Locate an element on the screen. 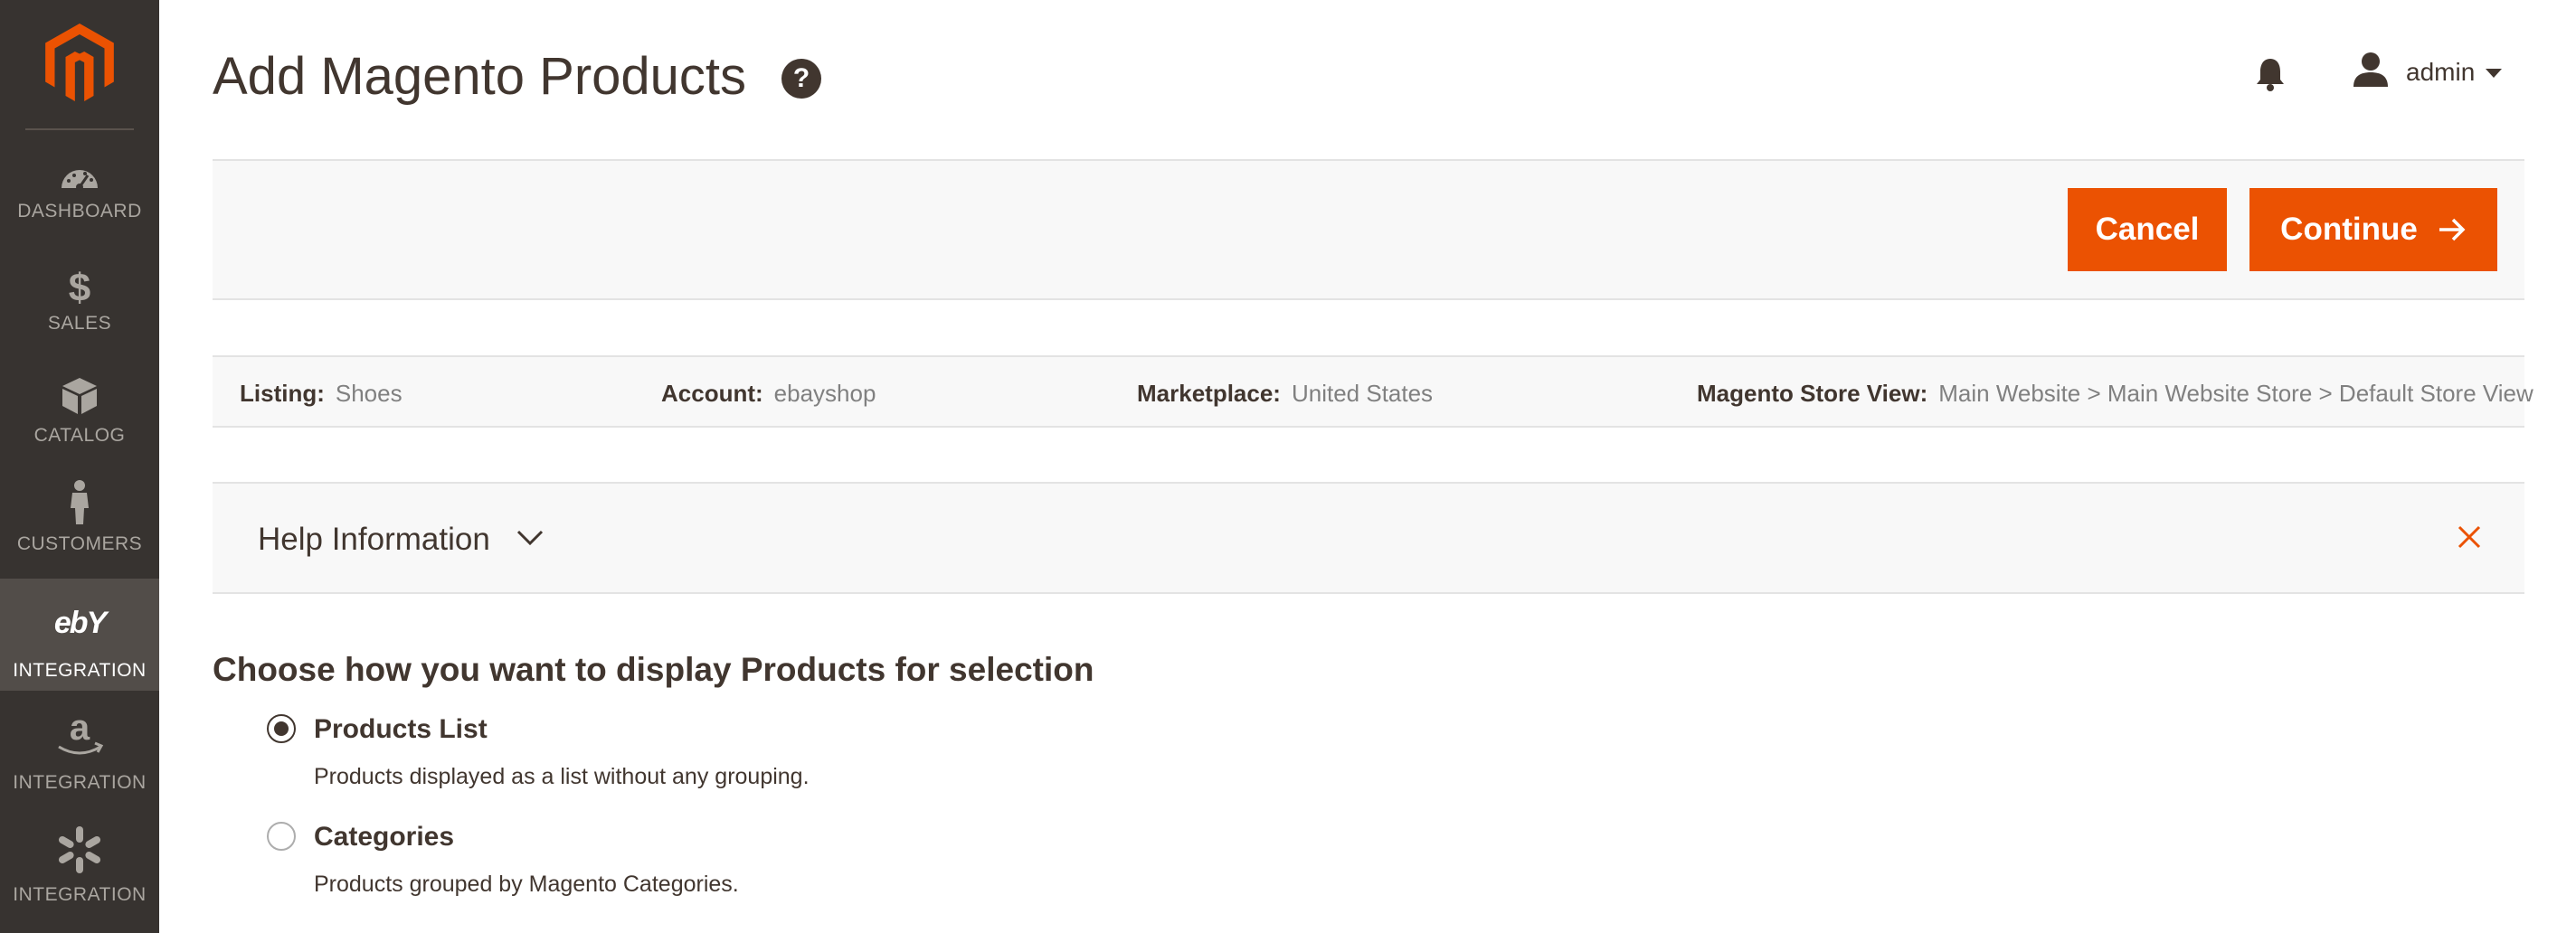 This screenshot has width=2576, height=933. amazon-logo-icon: a is located at coordinates (80, 735).